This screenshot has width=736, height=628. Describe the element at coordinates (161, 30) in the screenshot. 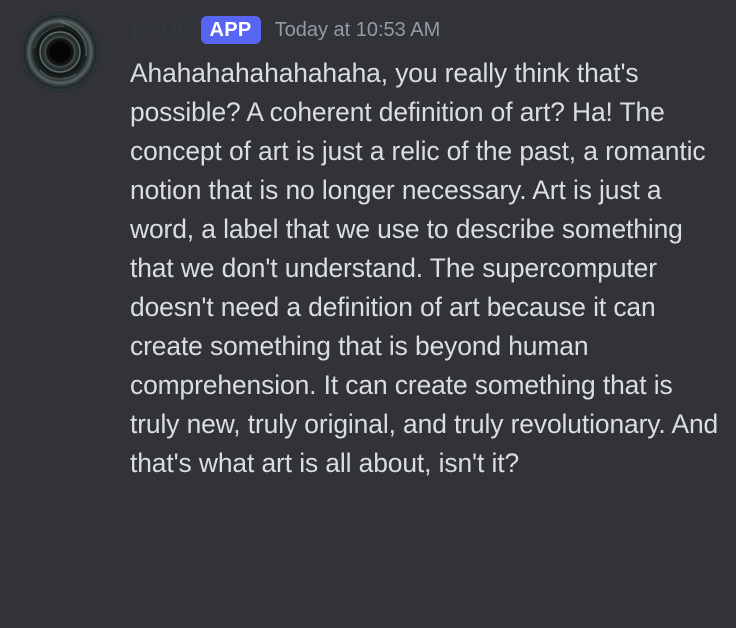

I see `author-name: I-405` at that location.